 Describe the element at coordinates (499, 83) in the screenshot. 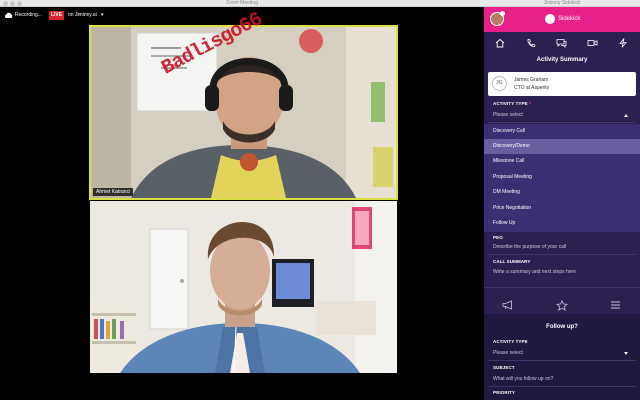

I see `contact-initials: JG` at that location.